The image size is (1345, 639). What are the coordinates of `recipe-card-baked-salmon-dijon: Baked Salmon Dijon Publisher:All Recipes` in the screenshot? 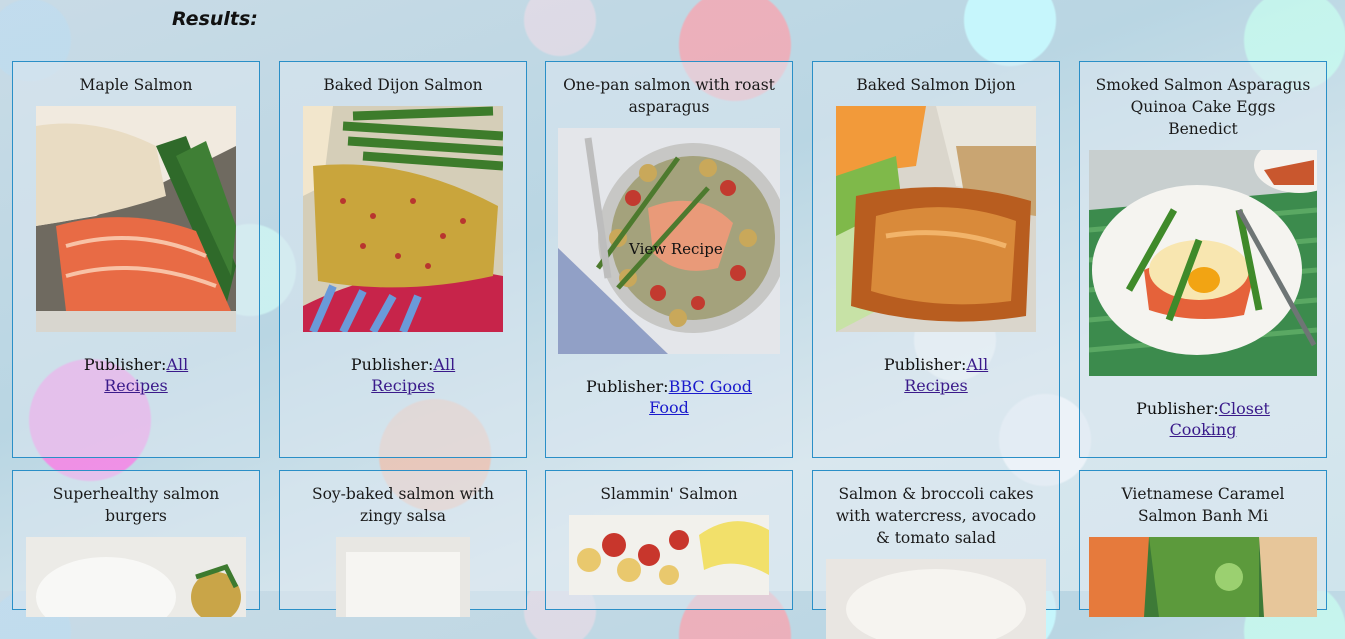 It's located at (936, 259).